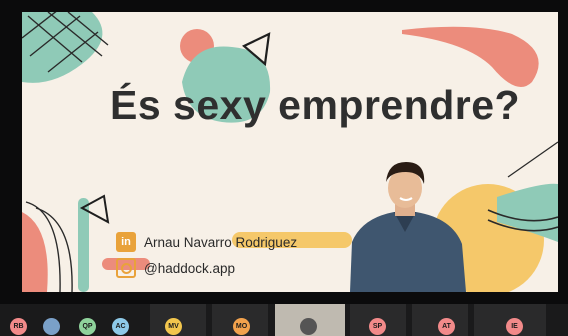 The height and width of the screenshot is (336, 568). I want to click on linkedin-icon: in, so click(126, 242).